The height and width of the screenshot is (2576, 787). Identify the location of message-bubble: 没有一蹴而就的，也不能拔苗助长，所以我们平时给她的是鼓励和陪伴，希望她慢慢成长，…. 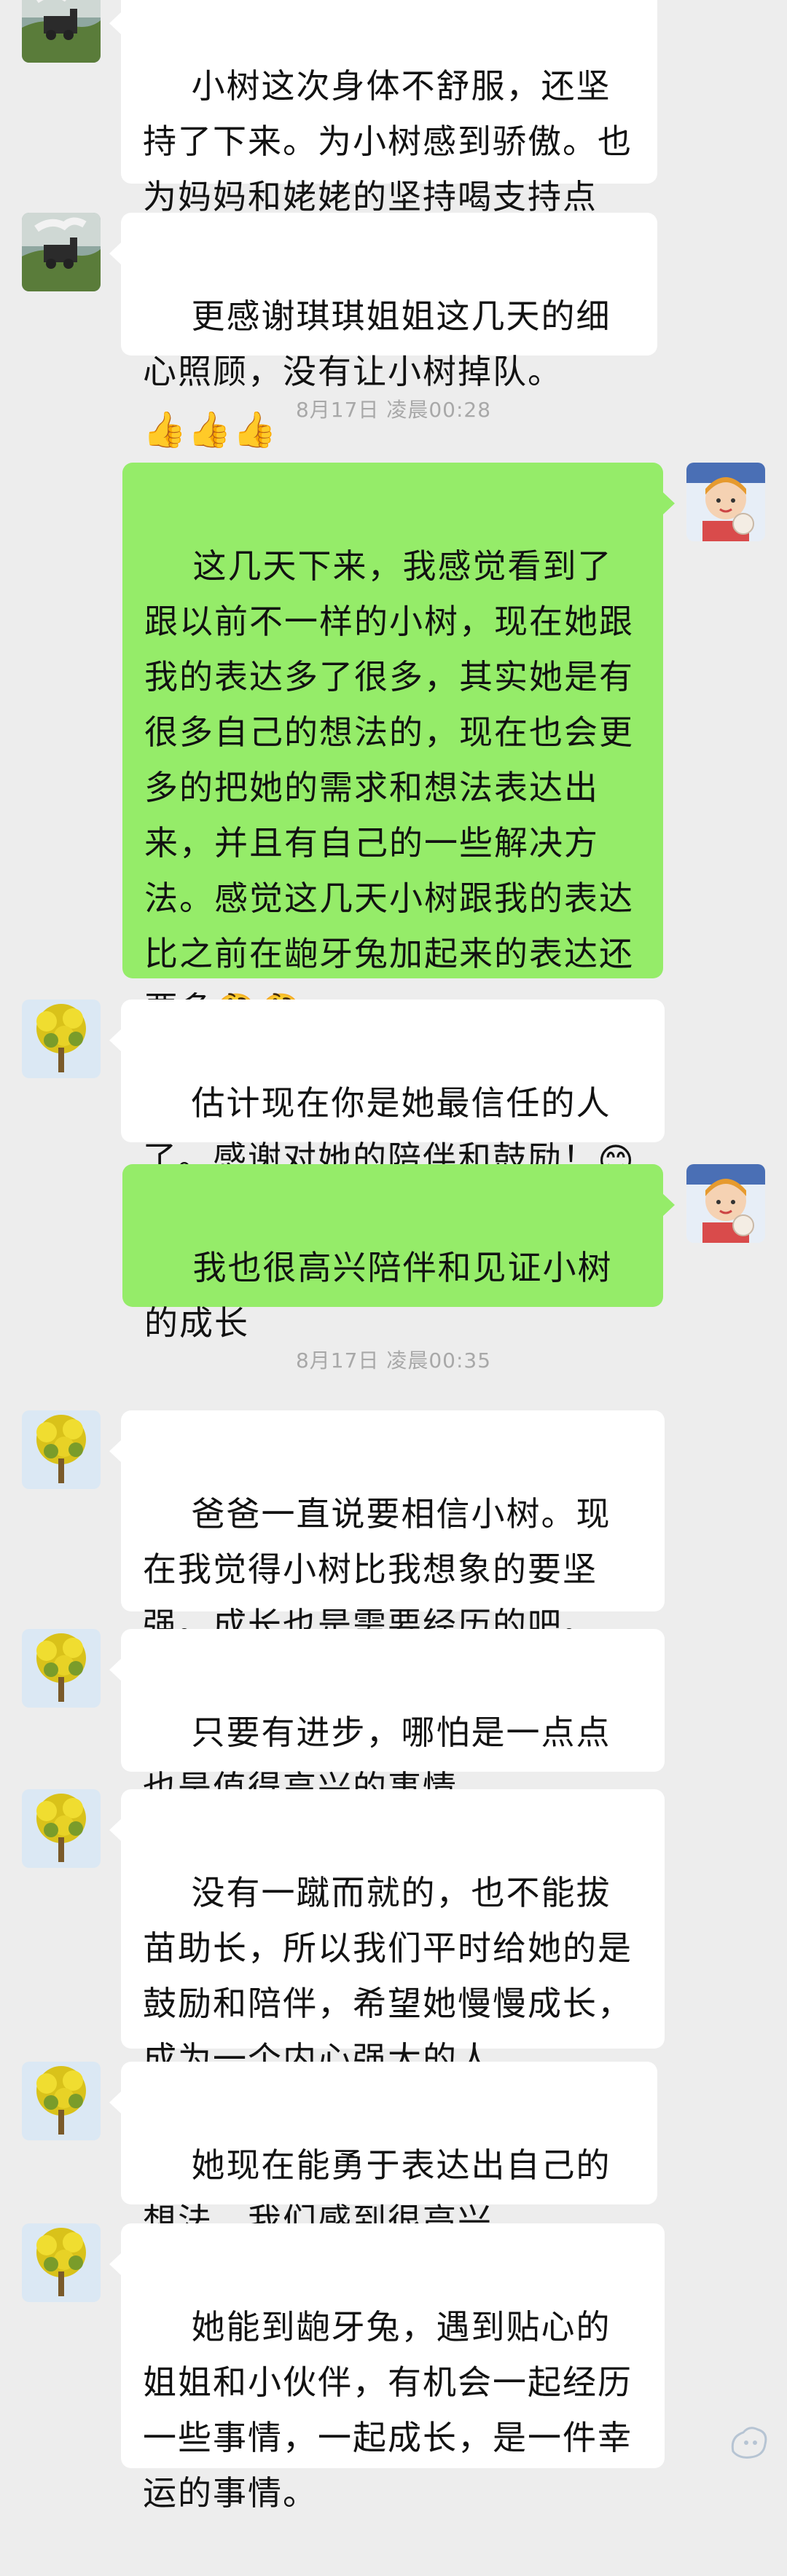
(387, 1933).